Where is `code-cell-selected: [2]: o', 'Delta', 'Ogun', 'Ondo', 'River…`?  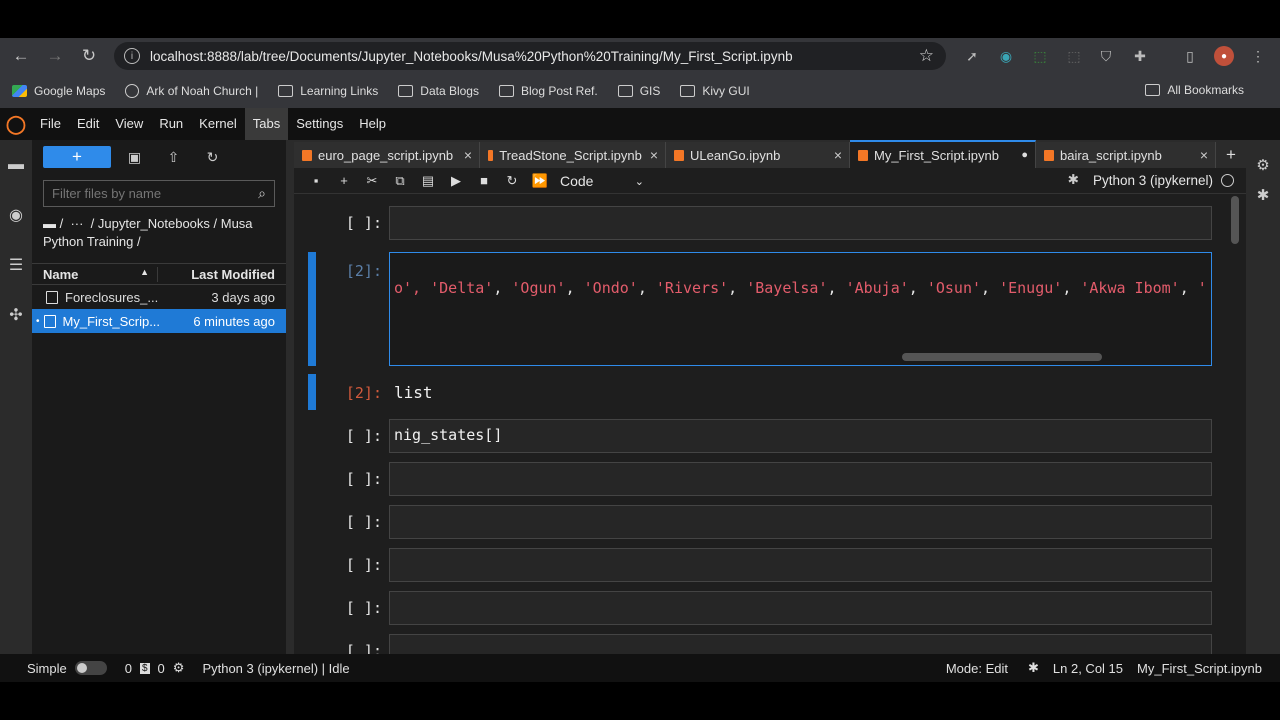
code-cell-selected: [2]: o', 'Delta', 'Ogun', 'Ondo', 'River… is located at coordinates (760, 309).